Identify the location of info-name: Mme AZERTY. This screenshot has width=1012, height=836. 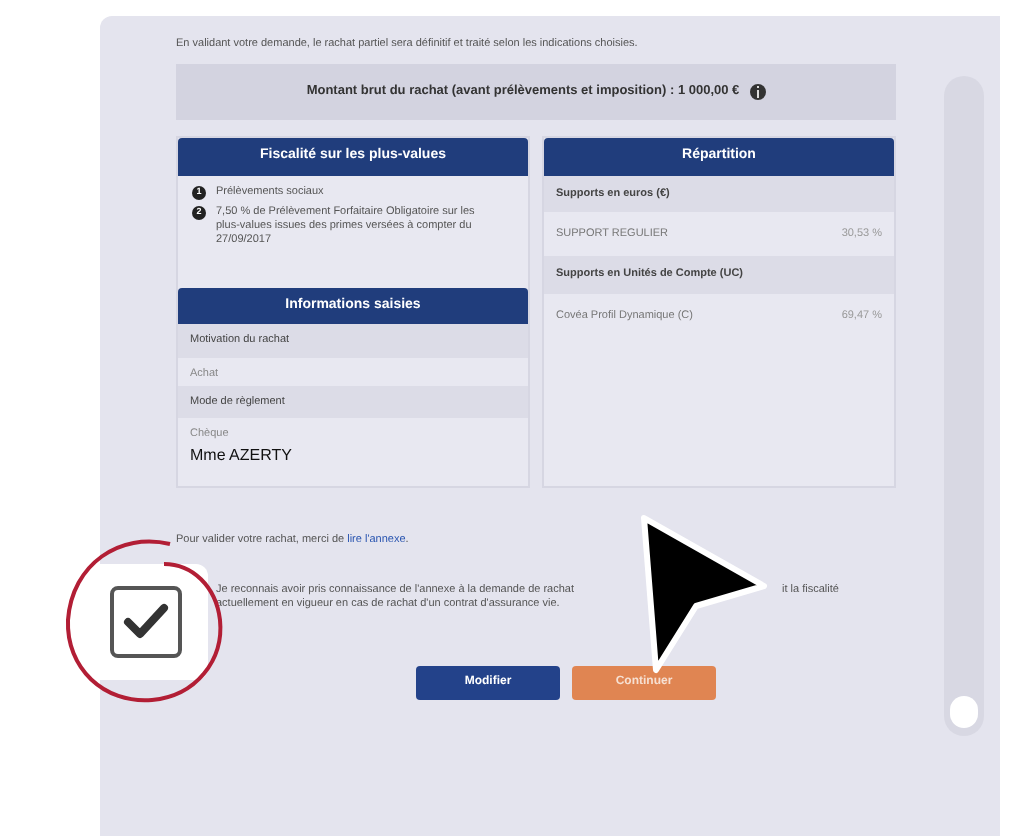
(241, 455).